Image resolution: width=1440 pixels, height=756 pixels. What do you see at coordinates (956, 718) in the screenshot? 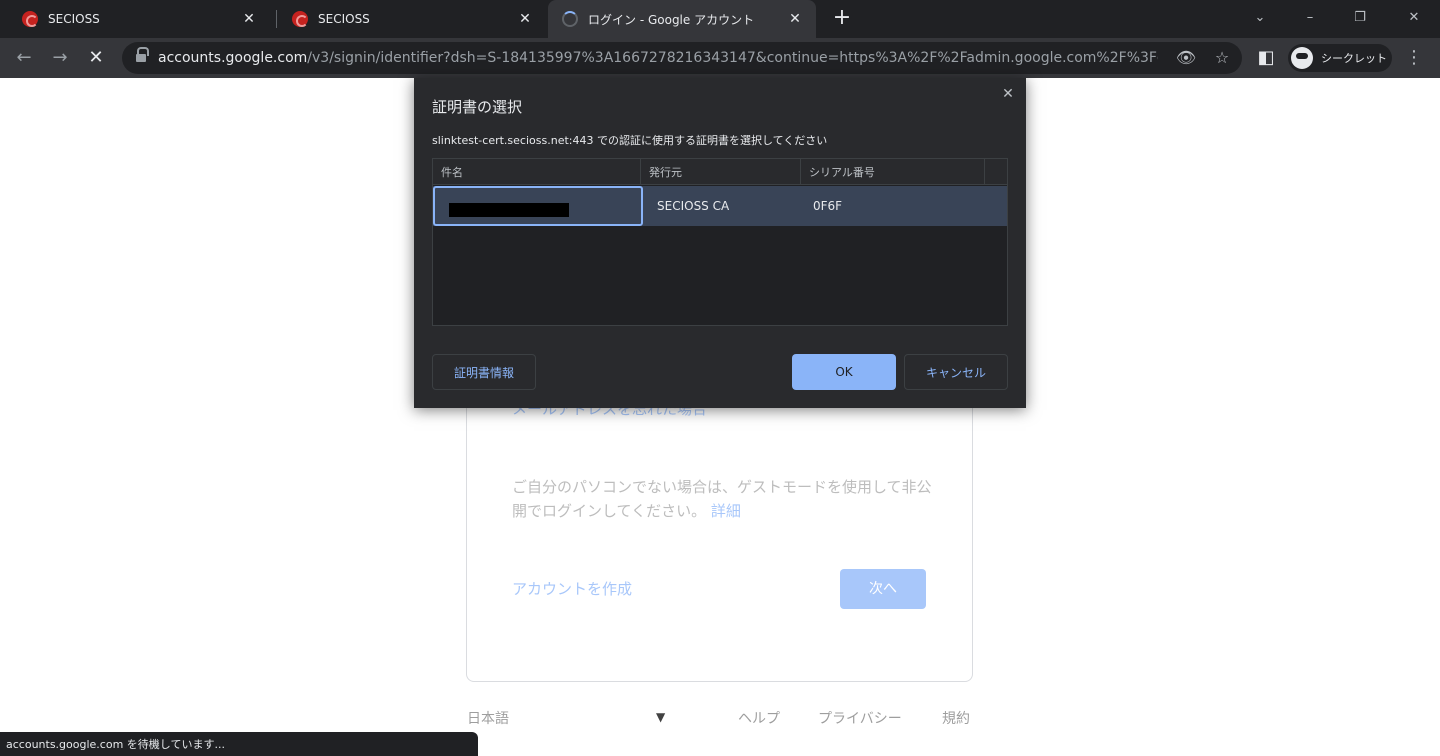
I see `terms-link: 規約` at bounding box center [956, 718].